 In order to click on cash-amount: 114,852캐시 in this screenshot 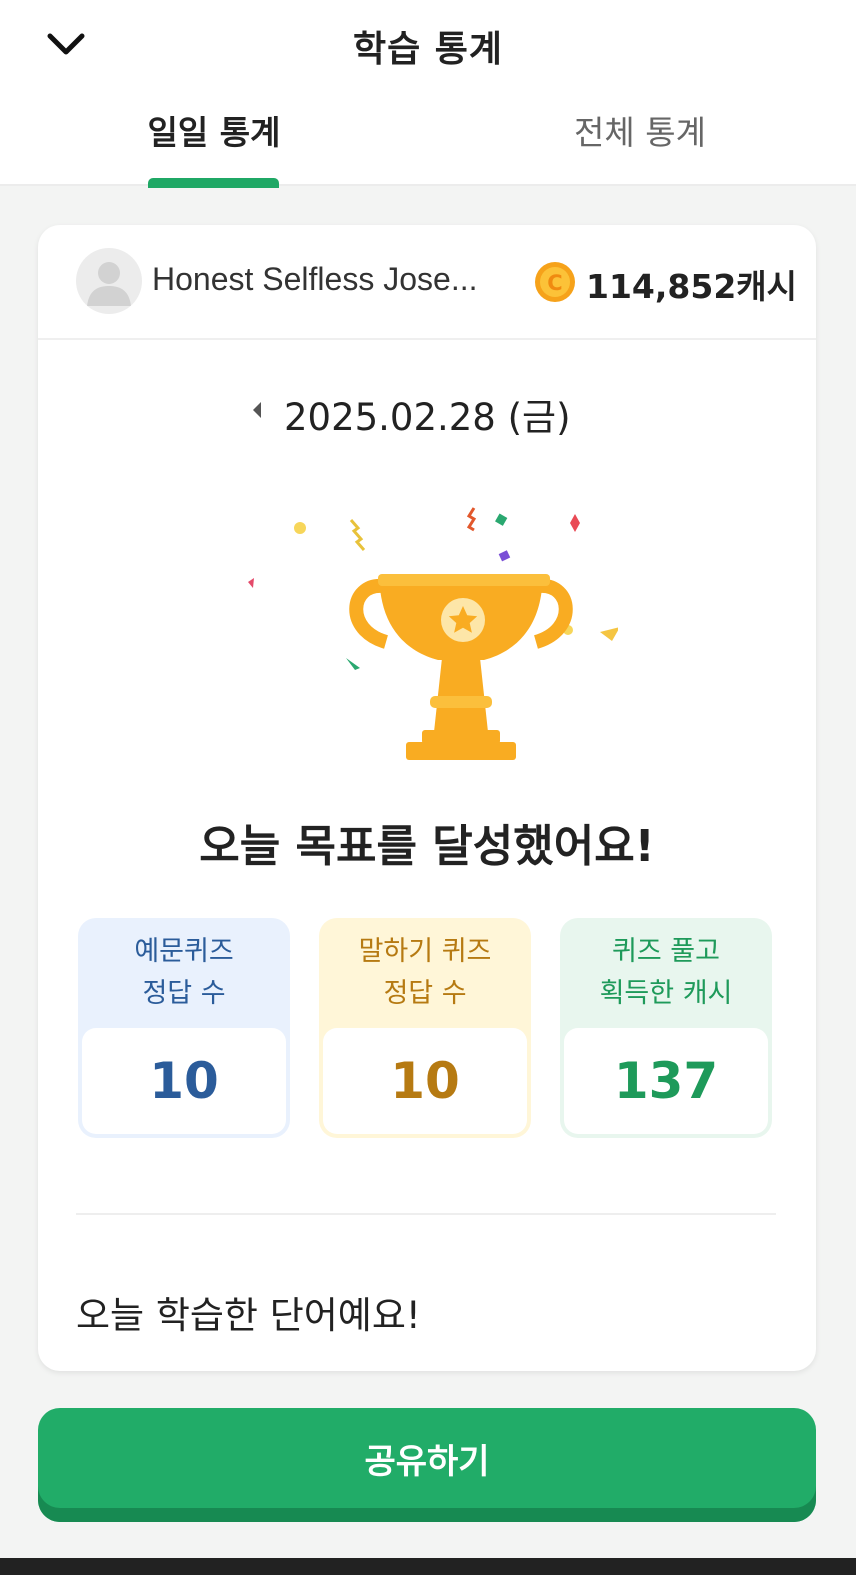, I will do `click(692, 286)`.